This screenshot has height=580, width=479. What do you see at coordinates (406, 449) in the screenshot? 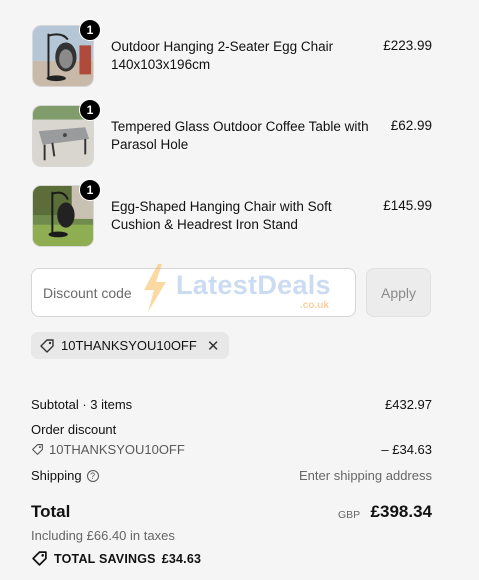
I see `discount-value: – £34.63` at bounding box center [406, 449].